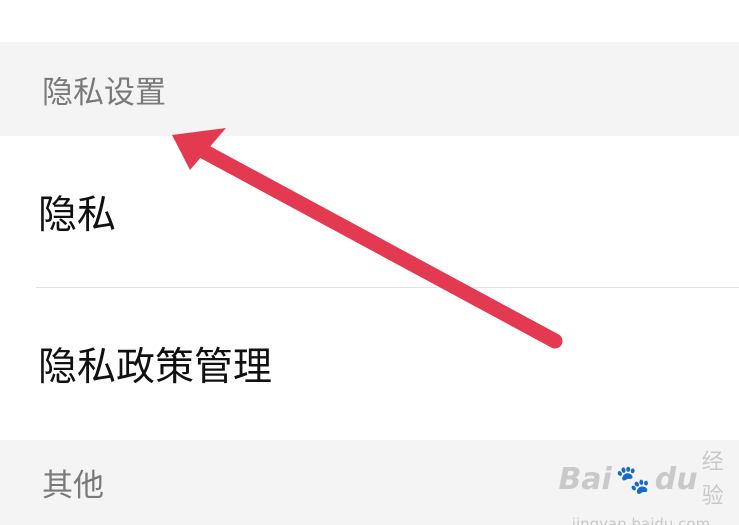  I want to click on paw-icon: 🐾, so click(633, 479).